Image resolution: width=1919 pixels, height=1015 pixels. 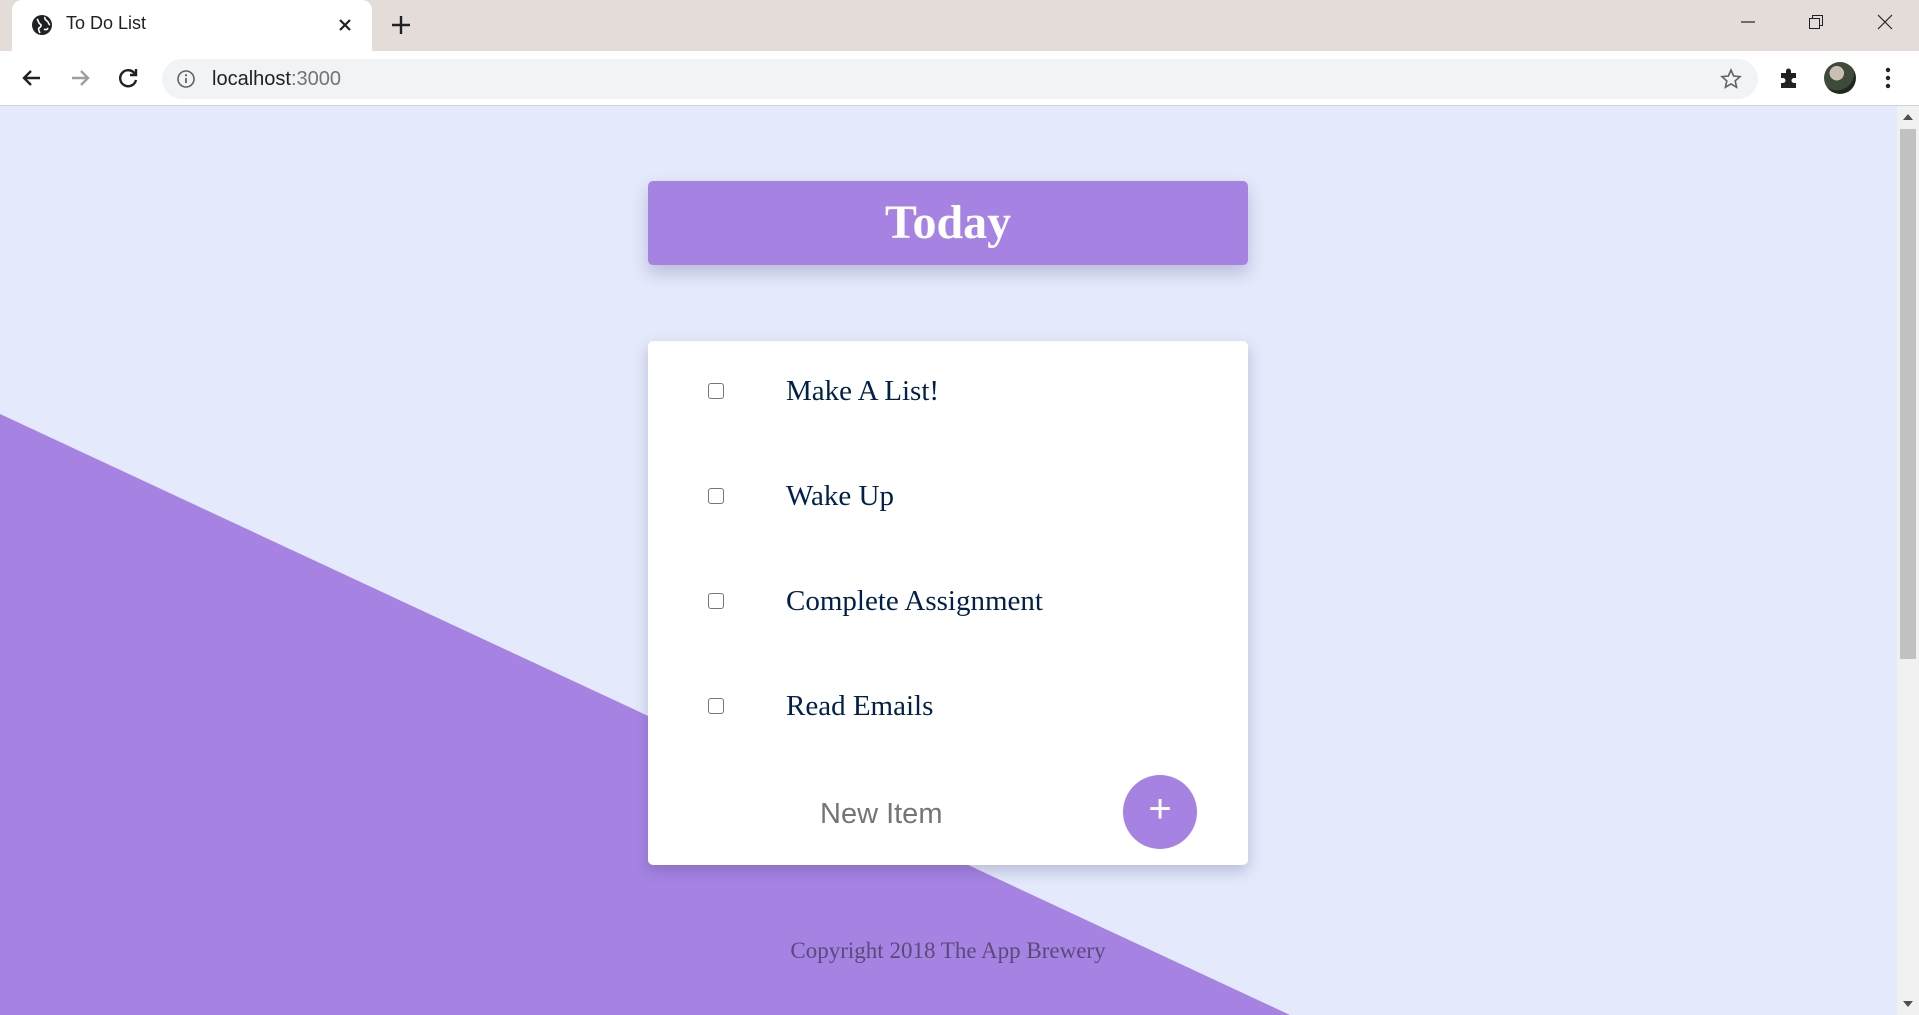 I want to click on new-item-input, so click(x=940, y=814).